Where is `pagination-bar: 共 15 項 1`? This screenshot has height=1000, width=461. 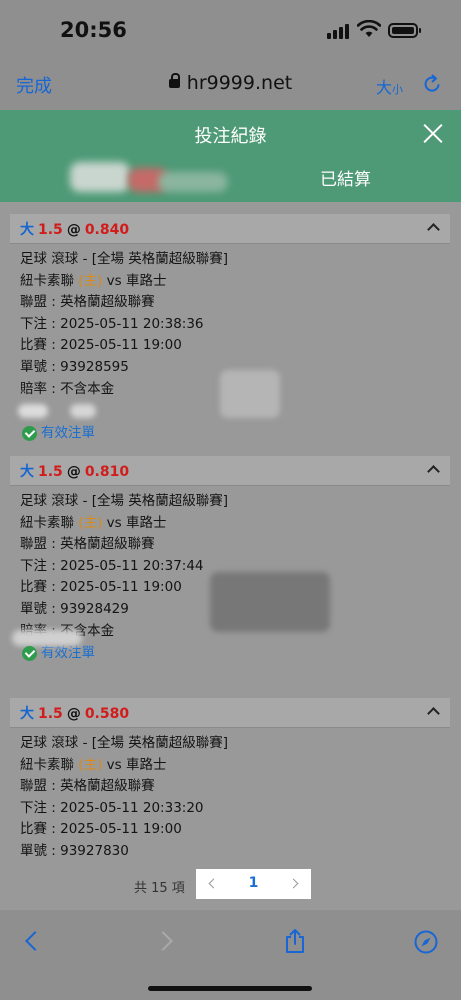 pagination-bar: 共 15 項 1 is located at coordinates (230, 884).